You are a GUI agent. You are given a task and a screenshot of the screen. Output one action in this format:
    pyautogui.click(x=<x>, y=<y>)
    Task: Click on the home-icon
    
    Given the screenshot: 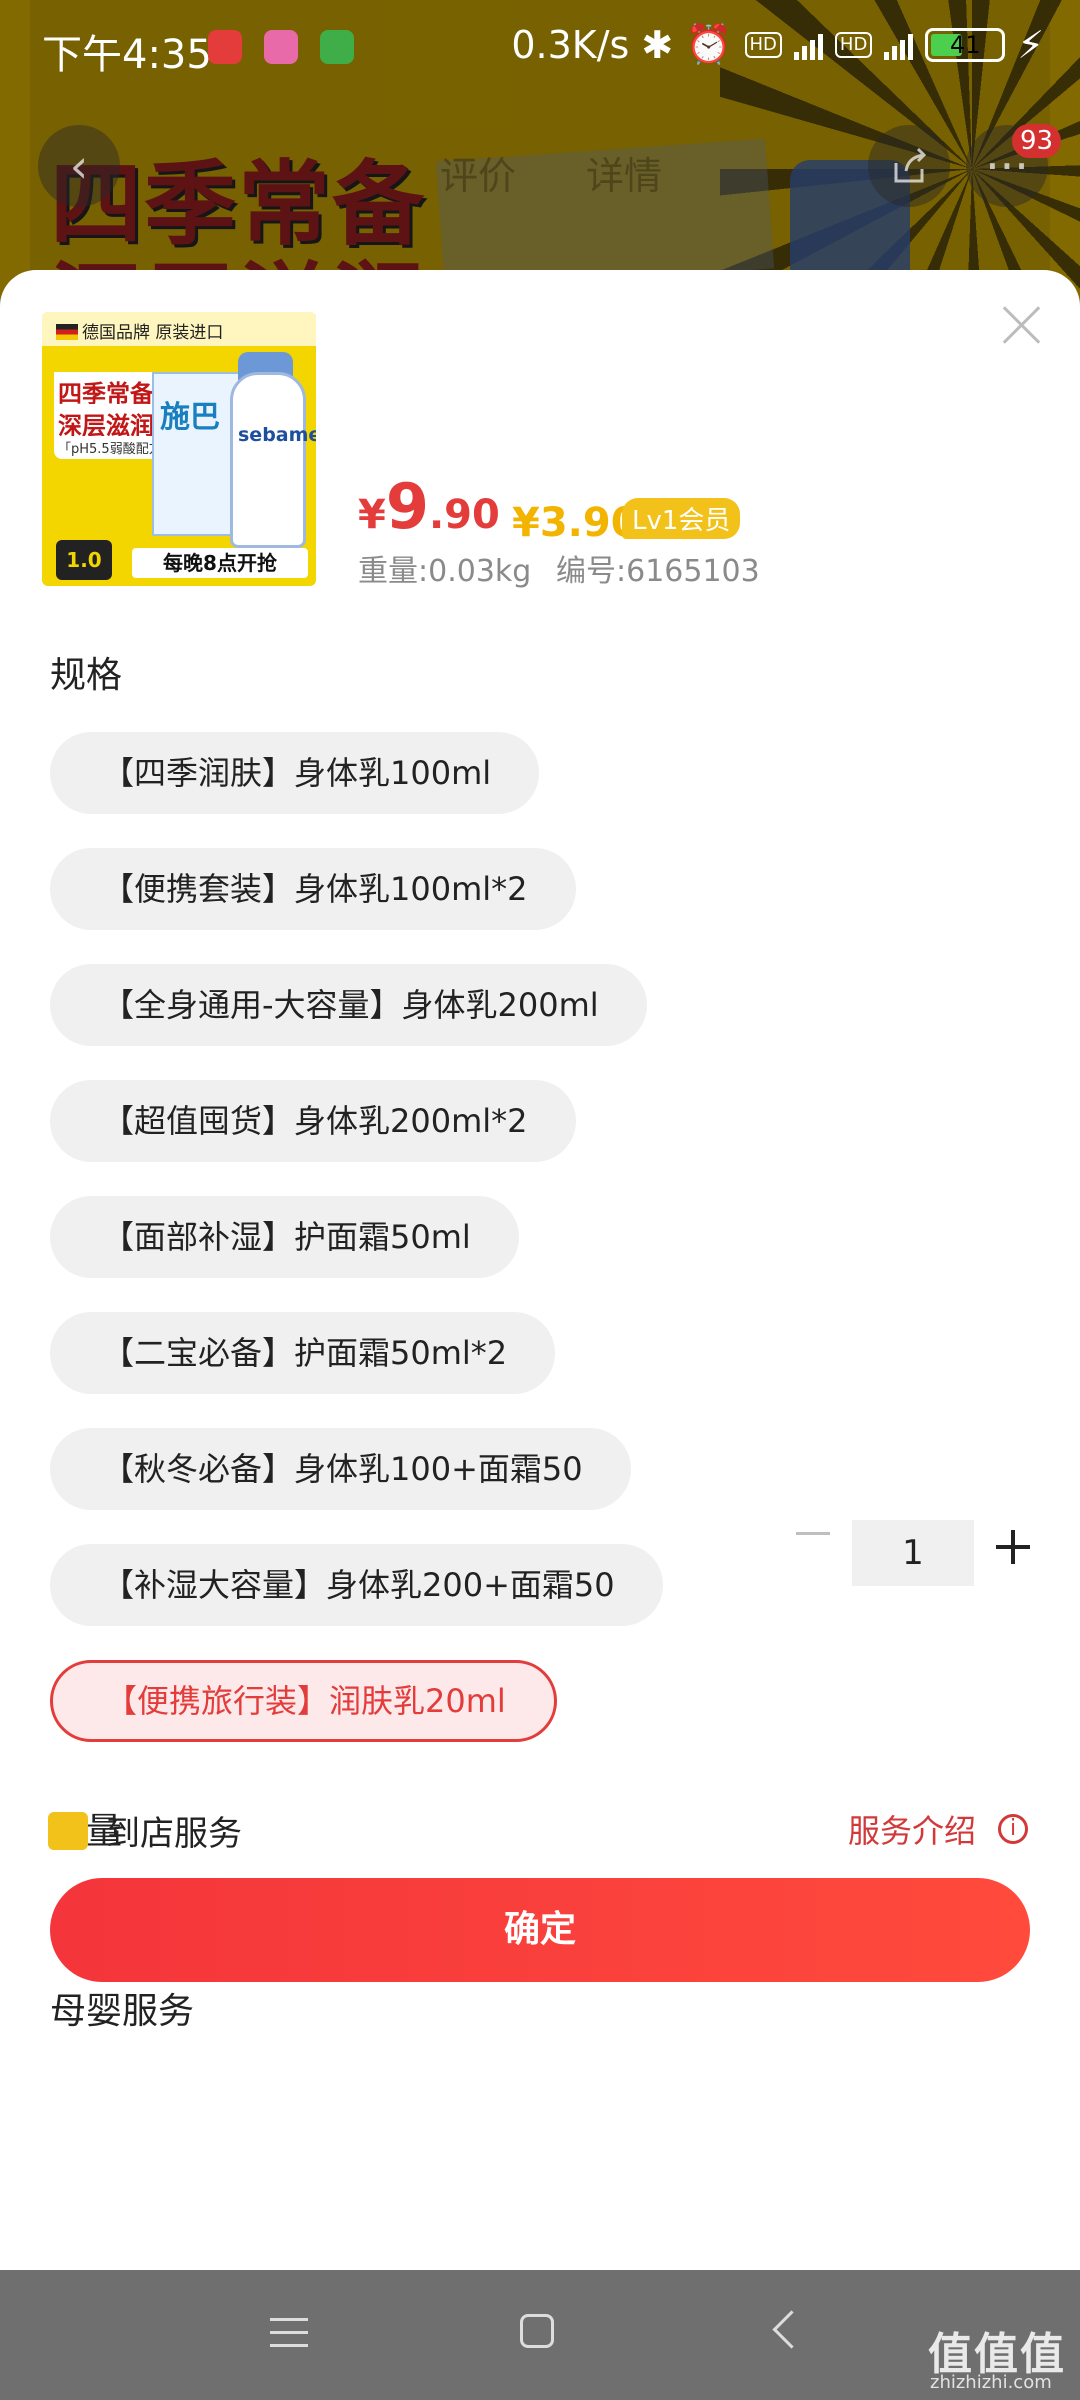 What is the action you would take?
    pyautogui.click(x=537, y=2331)
    